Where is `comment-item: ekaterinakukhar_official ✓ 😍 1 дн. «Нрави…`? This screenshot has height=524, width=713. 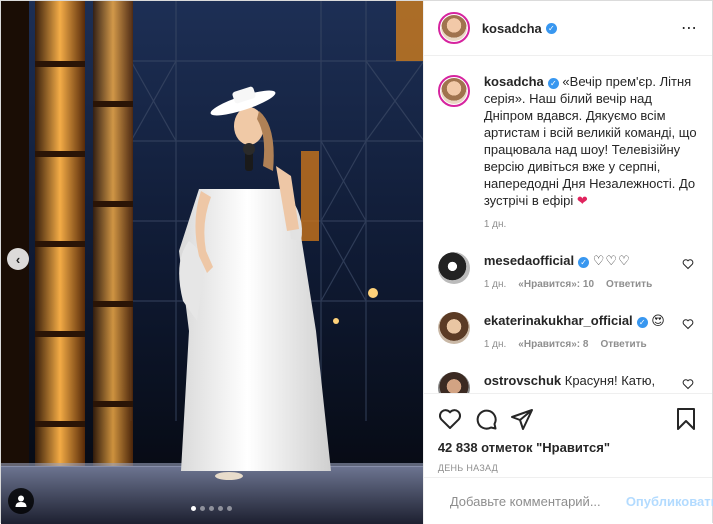
comment-item: ekaterinakukhar_official ✓ 😍 1 дн. «Нрави… is located at coordinates (567, 331).